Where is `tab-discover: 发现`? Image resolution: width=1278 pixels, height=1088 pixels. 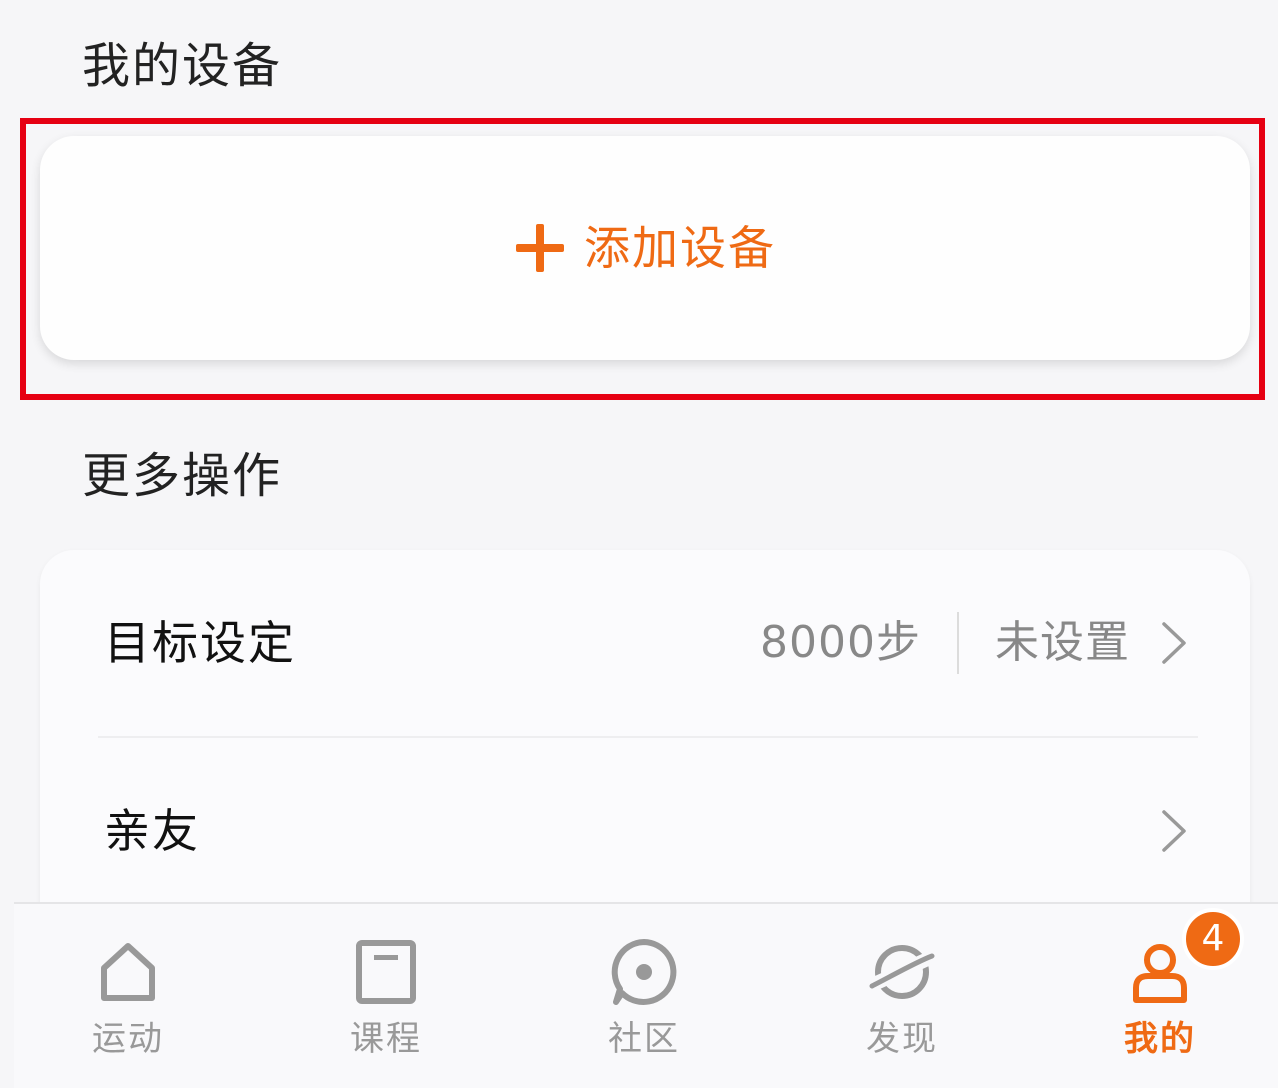
tab-discover: 发现 is located at coordinates (902, 996).